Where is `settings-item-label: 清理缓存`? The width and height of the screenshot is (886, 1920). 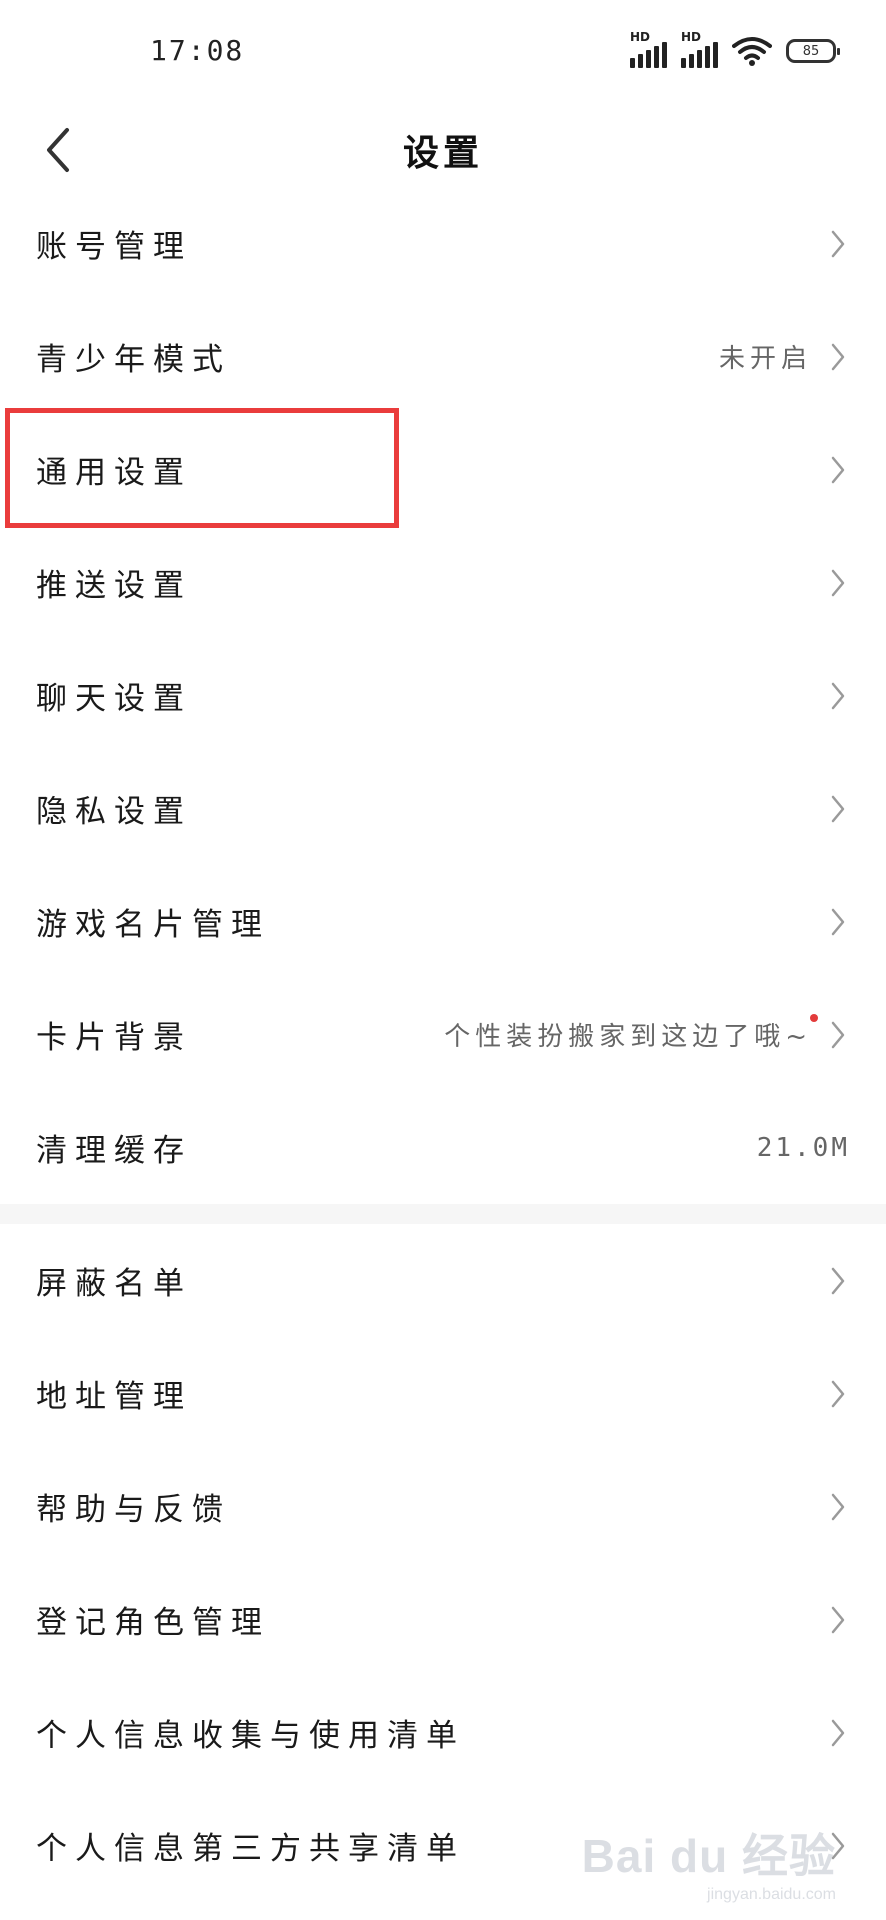 settings-item-label: 清理缓存 is located at coordinates (114, 1151).